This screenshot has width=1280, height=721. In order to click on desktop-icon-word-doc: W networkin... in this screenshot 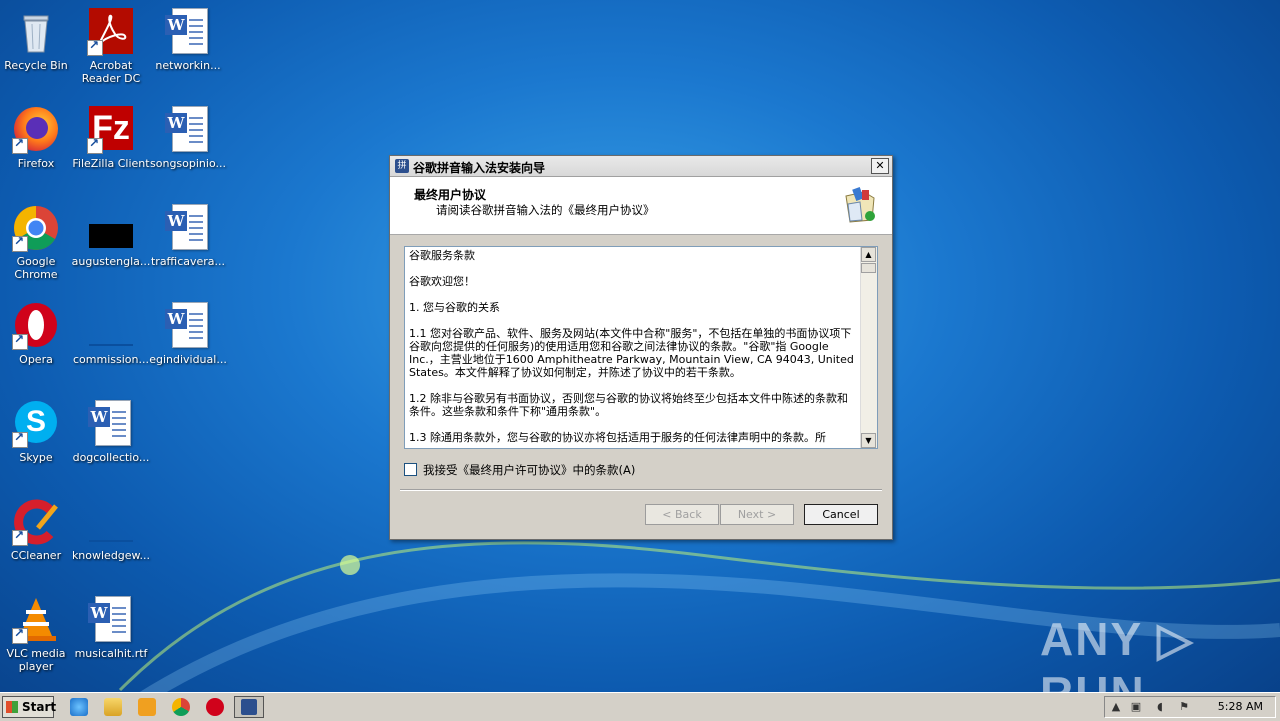, I will do `click(188, 40)`.